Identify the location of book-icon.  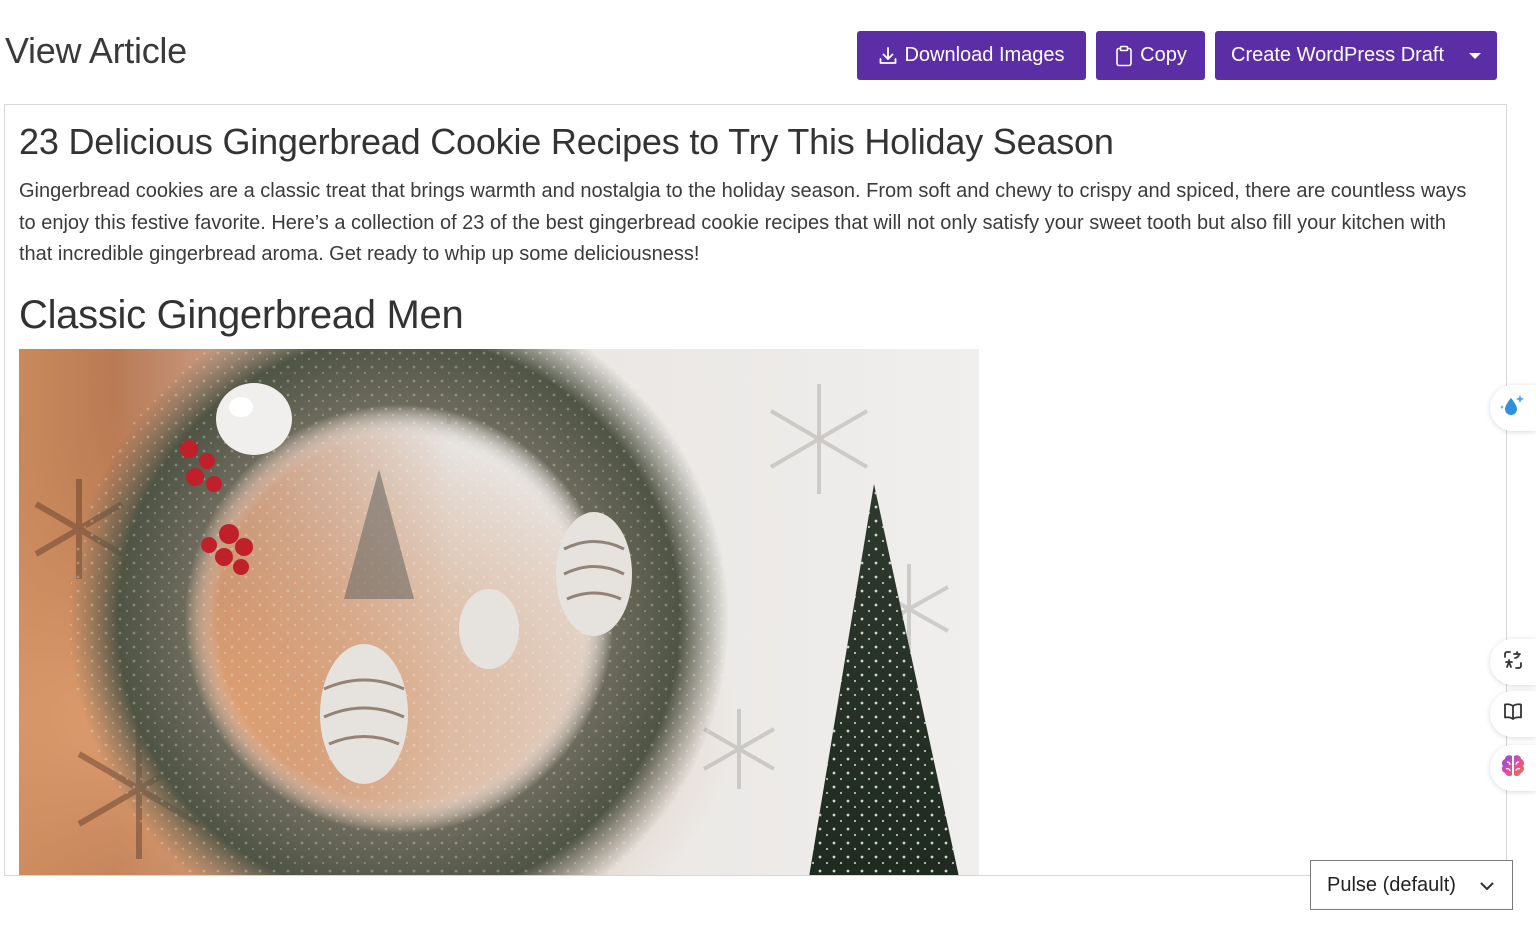
(1513, 714).